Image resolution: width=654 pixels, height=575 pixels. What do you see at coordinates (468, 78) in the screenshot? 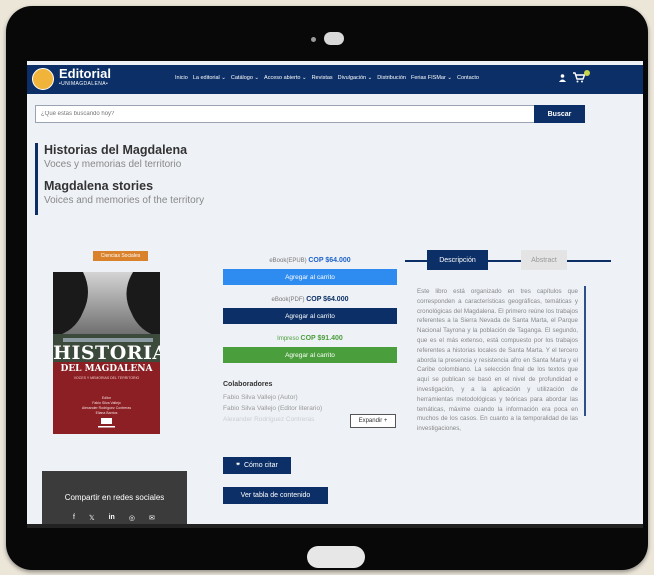
I see `nav-item-contacto: Contacto` at bounding box center [468, 78].